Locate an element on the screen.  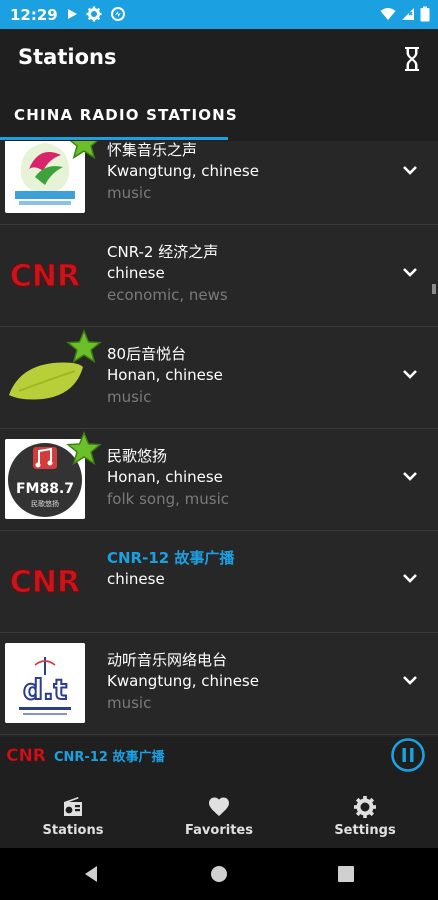
station-name: CNR-2 经济之声 is located at coordinates (163, 252).